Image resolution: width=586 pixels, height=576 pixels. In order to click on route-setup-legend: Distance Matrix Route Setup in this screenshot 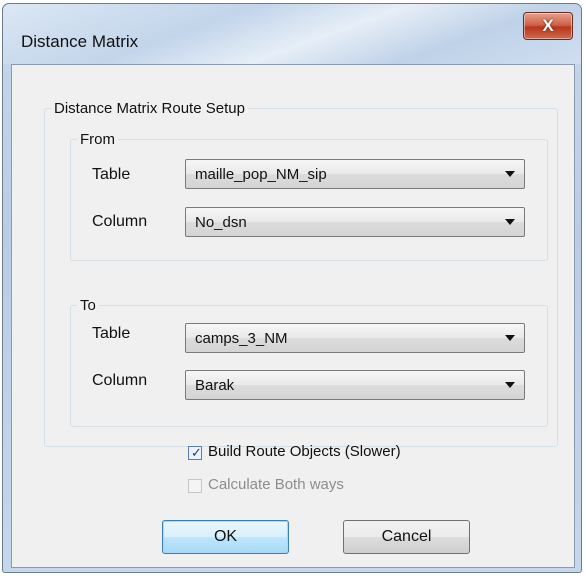, I will do `click(149, 108)`.